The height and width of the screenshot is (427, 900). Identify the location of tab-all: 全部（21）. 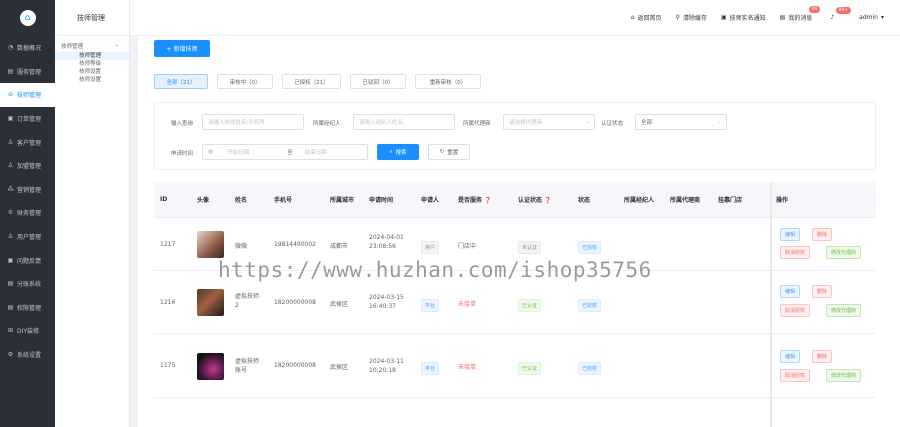
(181, 81).